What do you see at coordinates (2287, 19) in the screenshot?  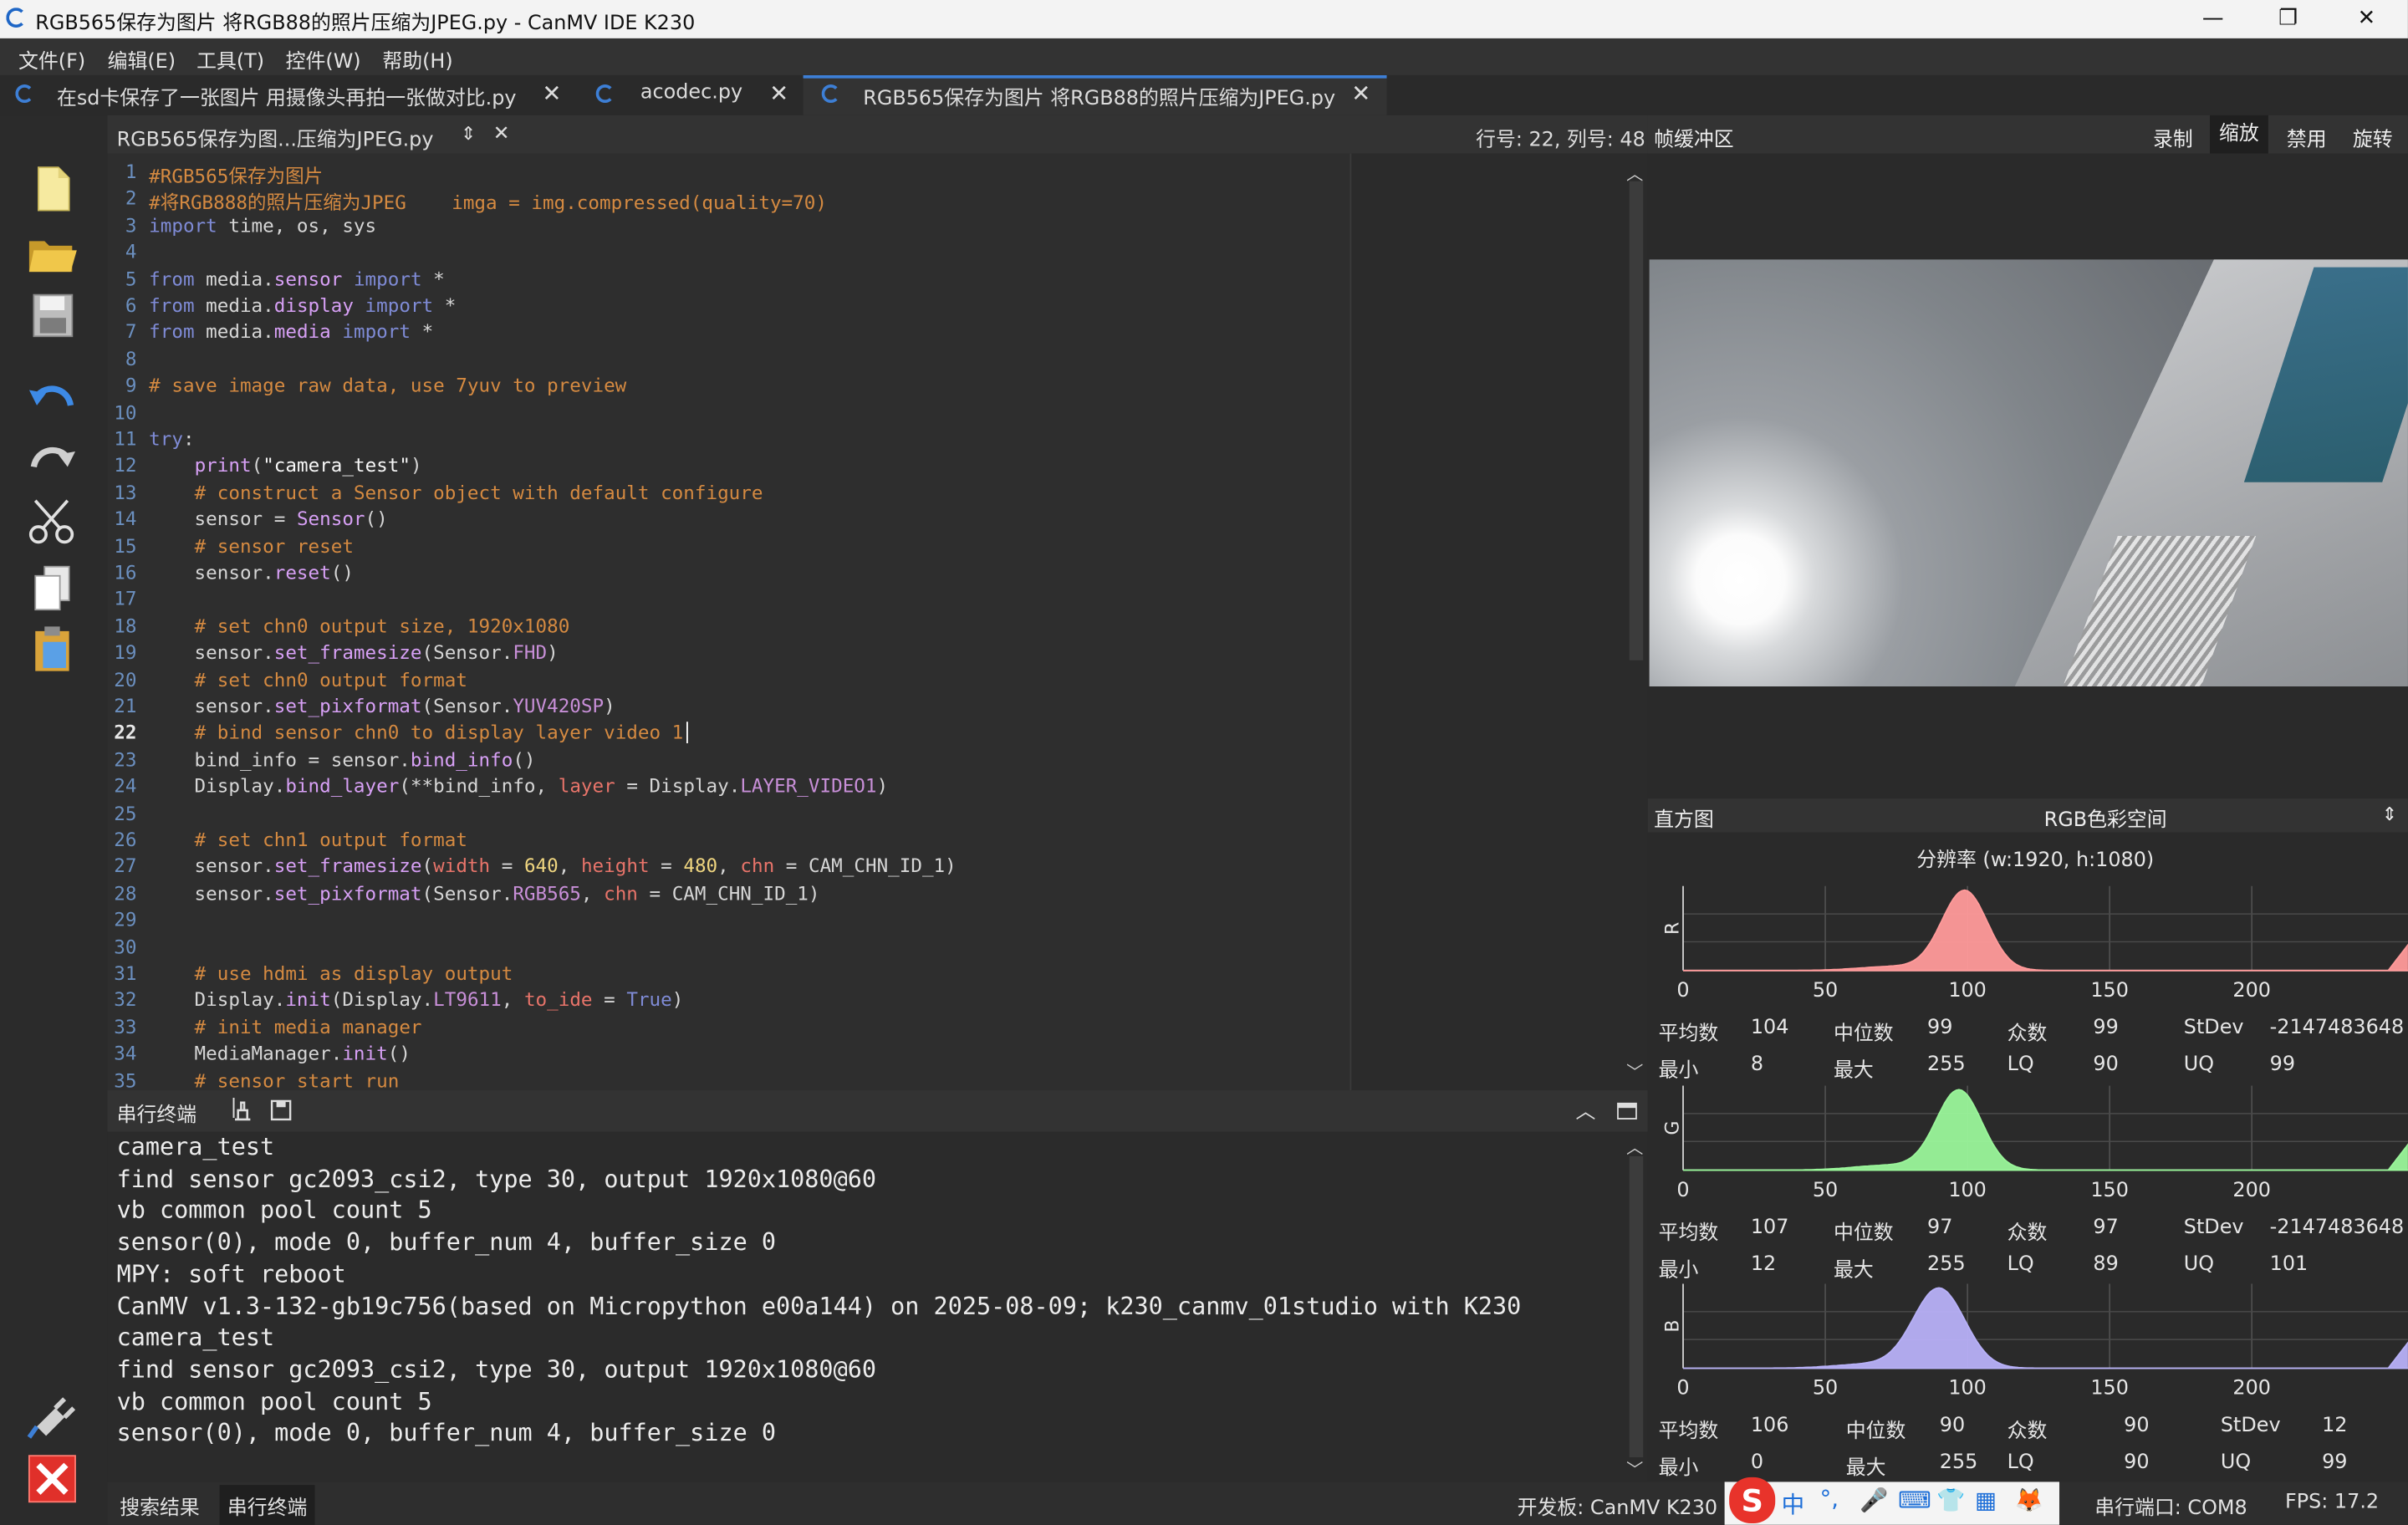 I see `restore-button: ❐` at bounding box center [2287, 19].